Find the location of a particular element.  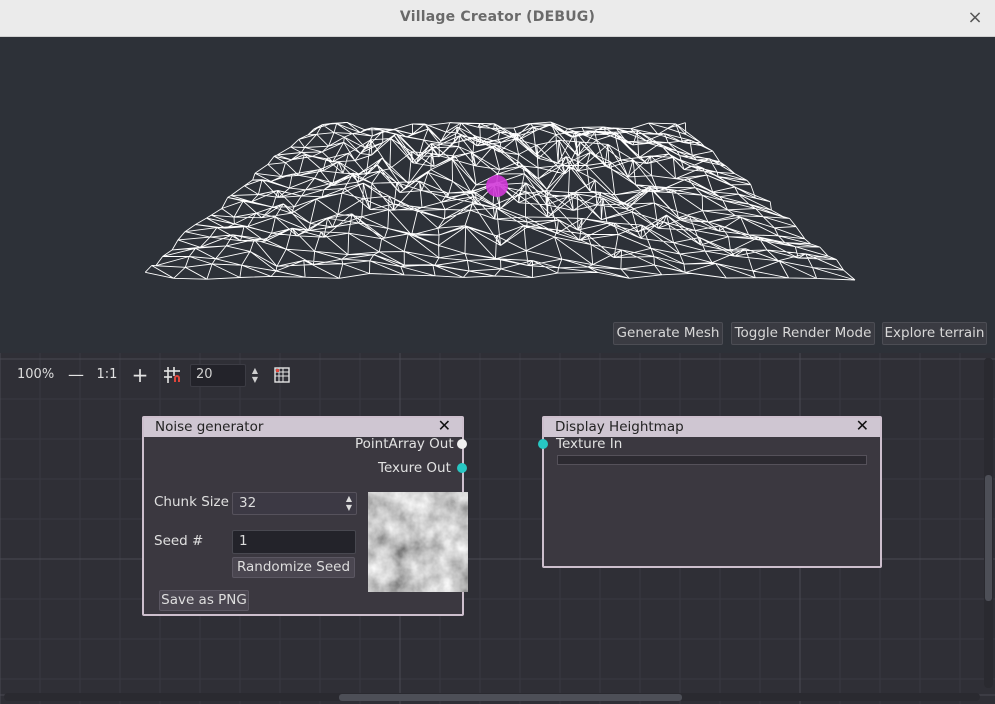

texture-out-port is located at coordinates (462, 468).